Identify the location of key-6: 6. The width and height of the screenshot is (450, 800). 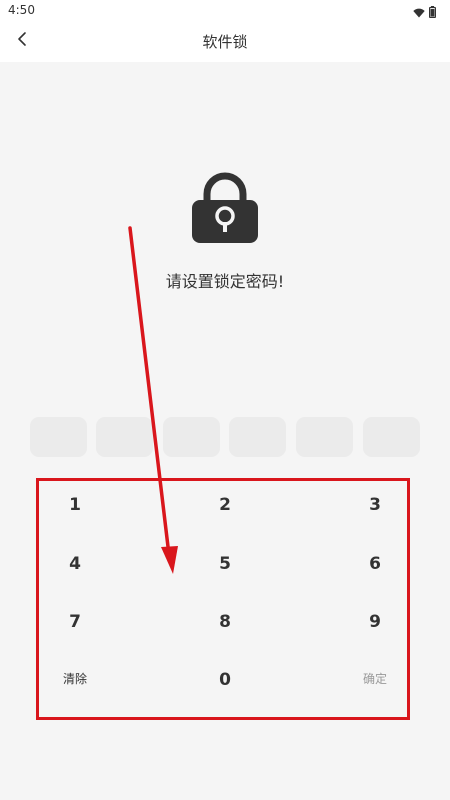
(375, 564).